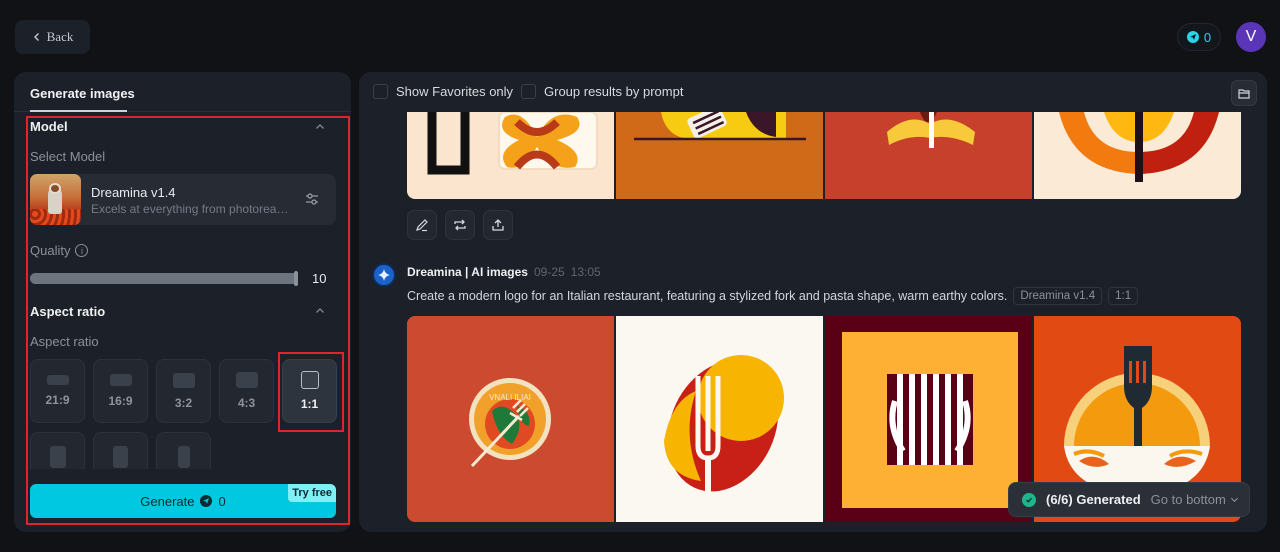 Image resolution: width=1280 pixels, height=552 pixels. Describe the element at coordinates (312, 199) in the screenshot. I see `sliders-icon` at that location.